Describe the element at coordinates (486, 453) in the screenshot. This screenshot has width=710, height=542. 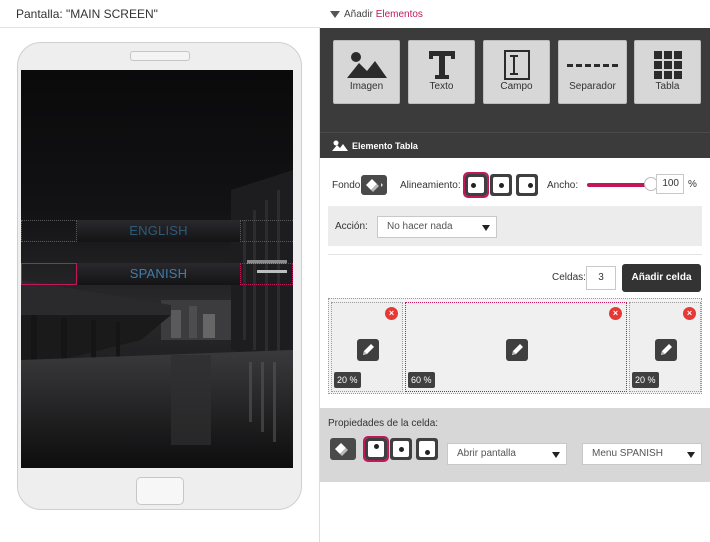
I see `cell-action-value: Abrir pantalla` at that location.